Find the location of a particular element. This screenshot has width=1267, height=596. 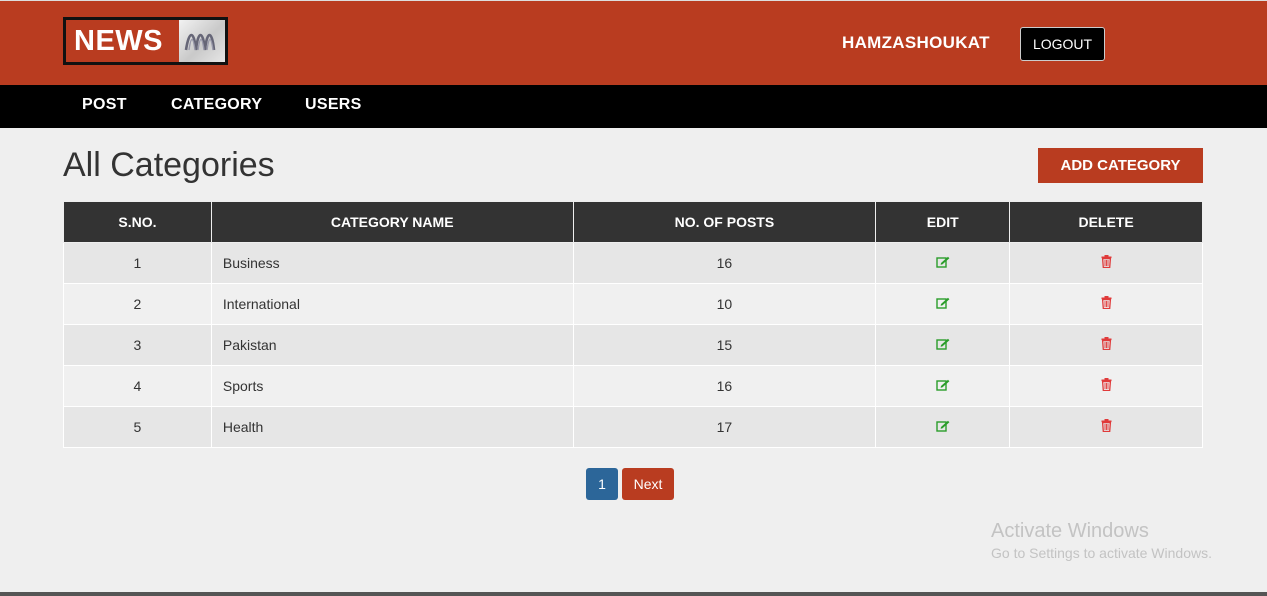

page-title: All Categories is located at coordinates (169, 165).